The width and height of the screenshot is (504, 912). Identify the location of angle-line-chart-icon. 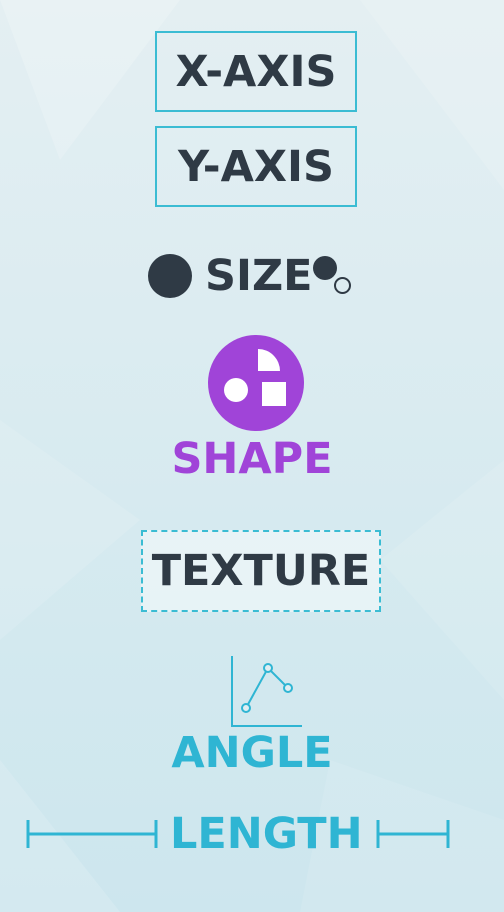
(266, 691).